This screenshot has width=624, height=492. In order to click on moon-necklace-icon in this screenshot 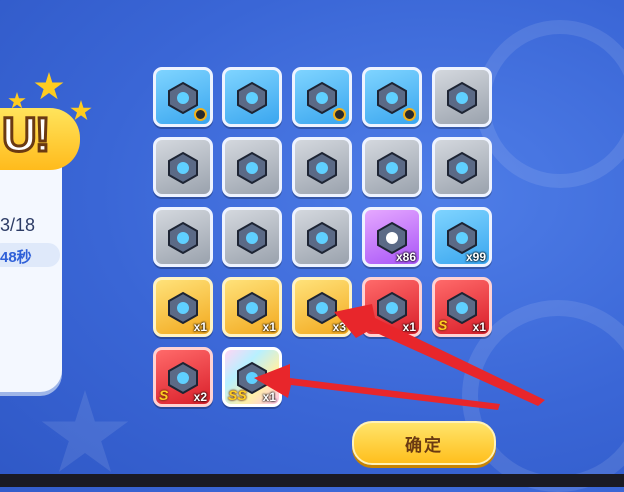, I will do `click(252, 237)`.